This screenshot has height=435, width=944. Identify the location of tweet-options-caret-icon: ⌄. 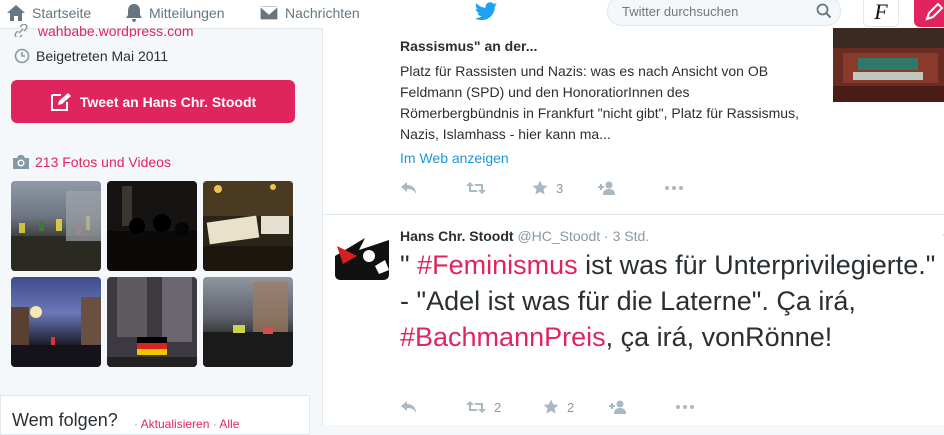
(942, 233).